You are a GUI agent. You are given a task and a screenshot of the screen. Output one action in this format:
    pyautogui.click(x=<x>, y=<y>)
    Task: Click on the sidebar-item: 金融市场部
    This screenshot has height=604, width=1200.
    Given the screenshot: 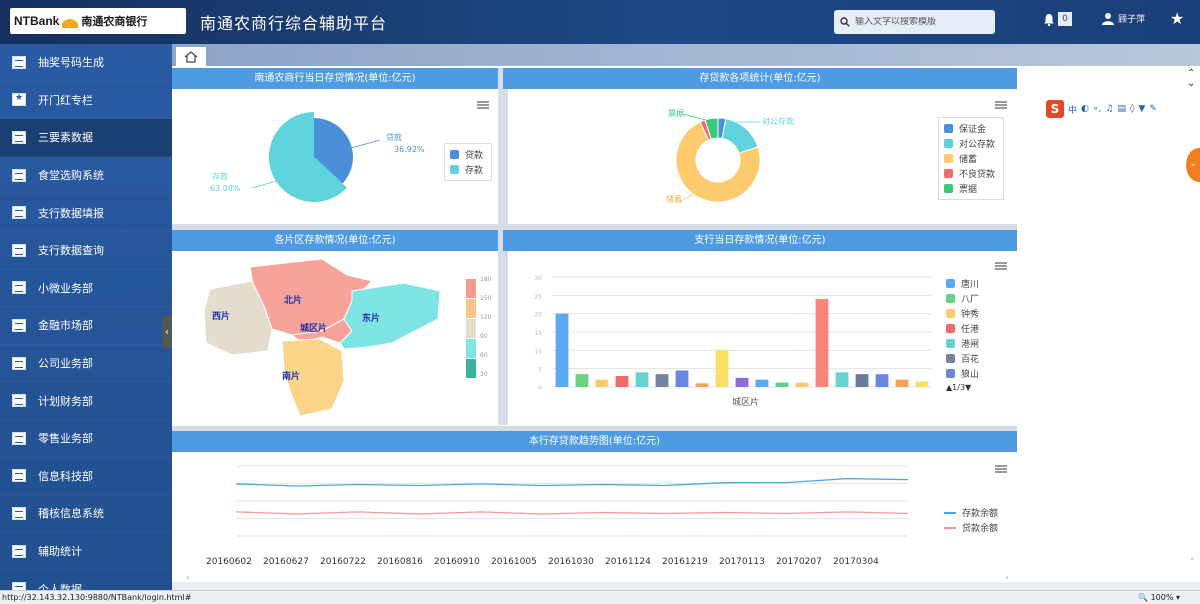 What is the action you would take?
    pyautogui.click(x=86, y=326)
    